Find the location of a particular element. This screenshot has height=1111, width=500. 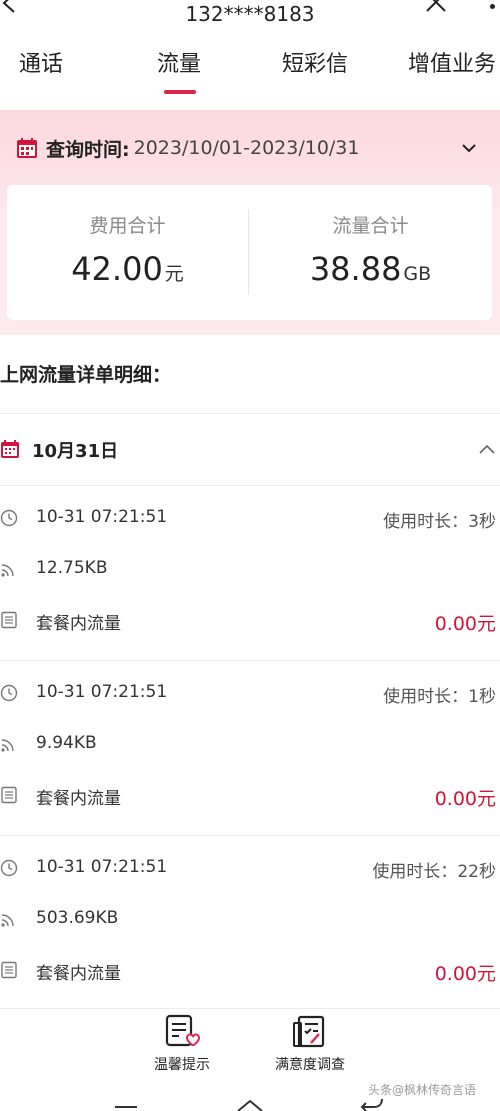

traffic-summary: 流量合计 38.88 GB is located at coordinates (370, 252).